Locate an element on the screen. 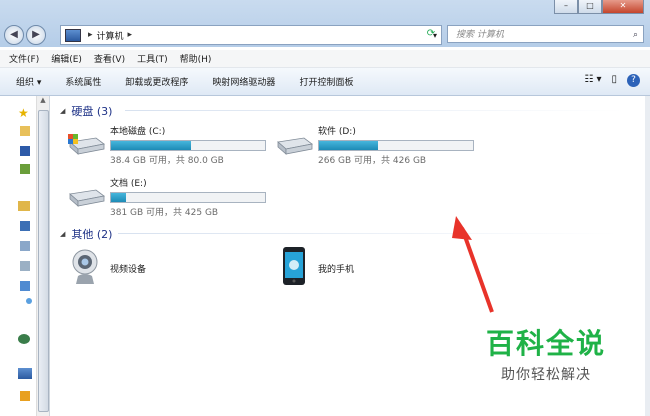  scroll-up-icon: ▲ is located at coordinates (43, 100).